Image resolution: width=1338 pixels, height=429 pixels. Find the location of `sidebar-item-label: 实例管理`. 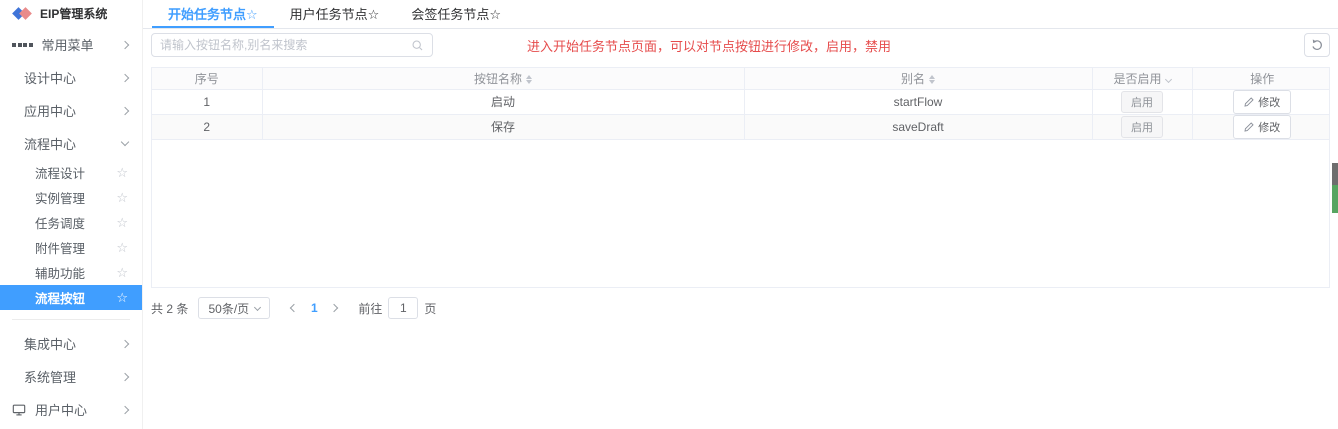

sidebar-item-label: 实例管理 is located at coordinates (60, 199).